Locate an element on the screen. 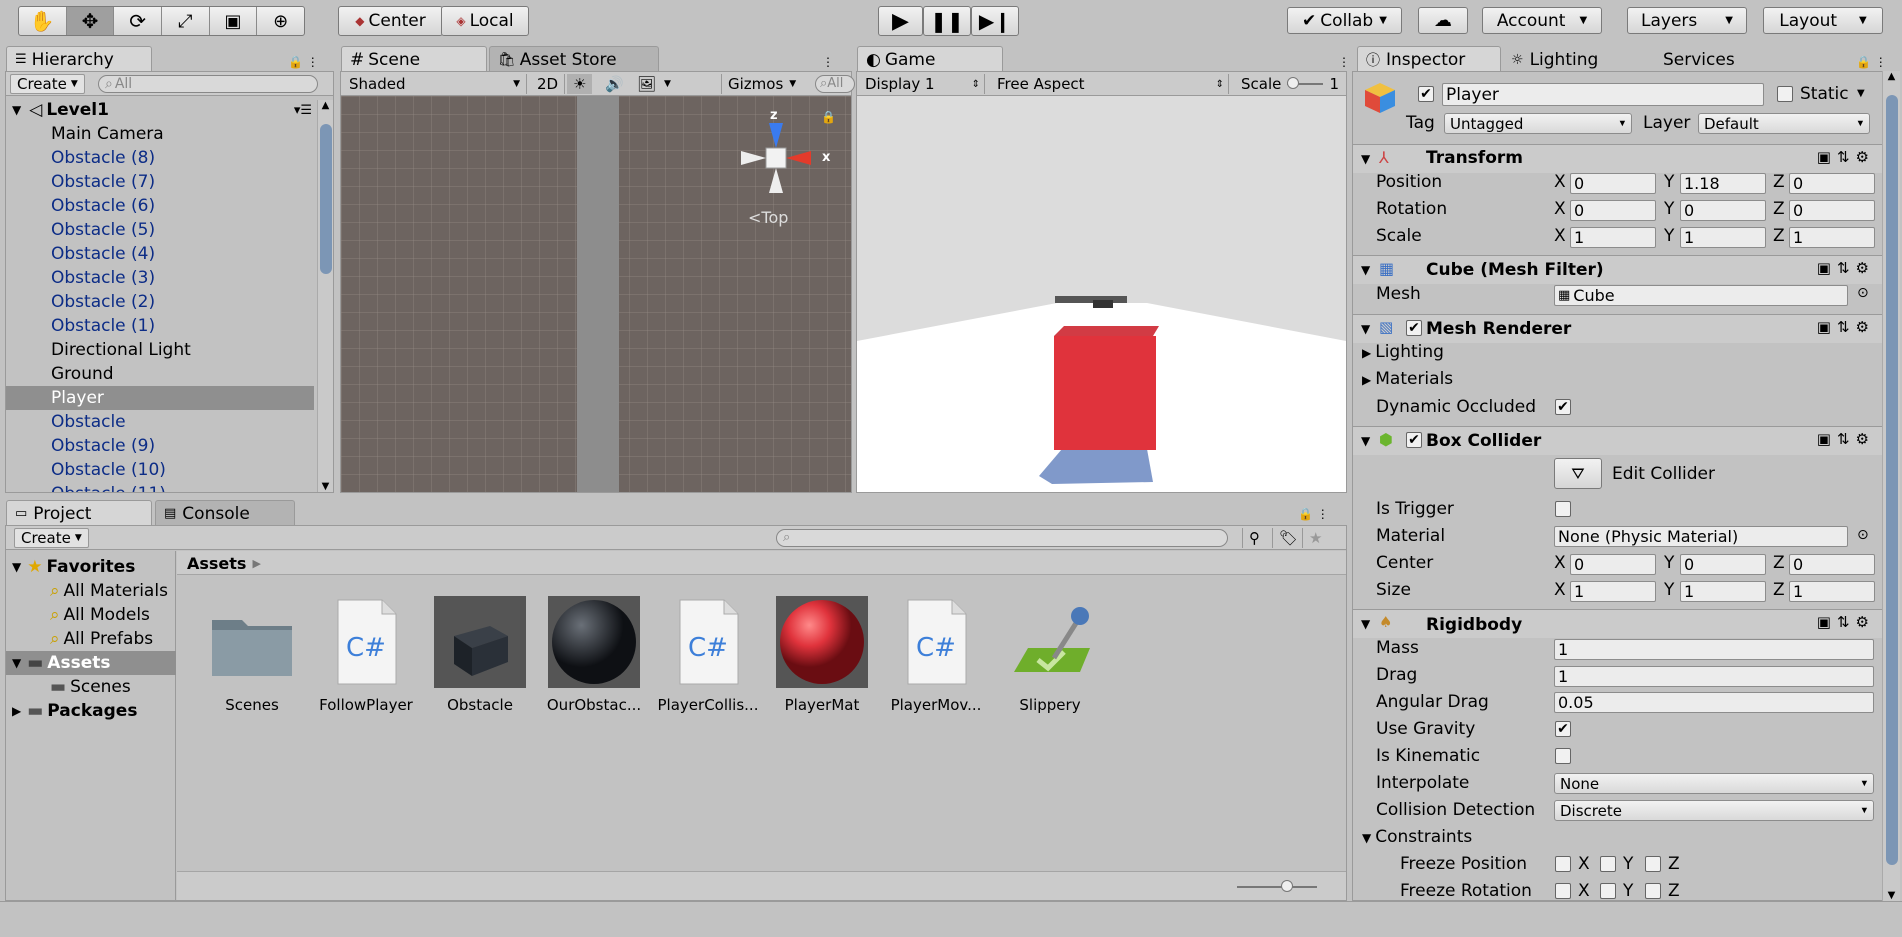 The height and width of the screenshot is (937, 1902). gizmos-dropdown: Gizmos ▼ is located at coordinates (761, 84).